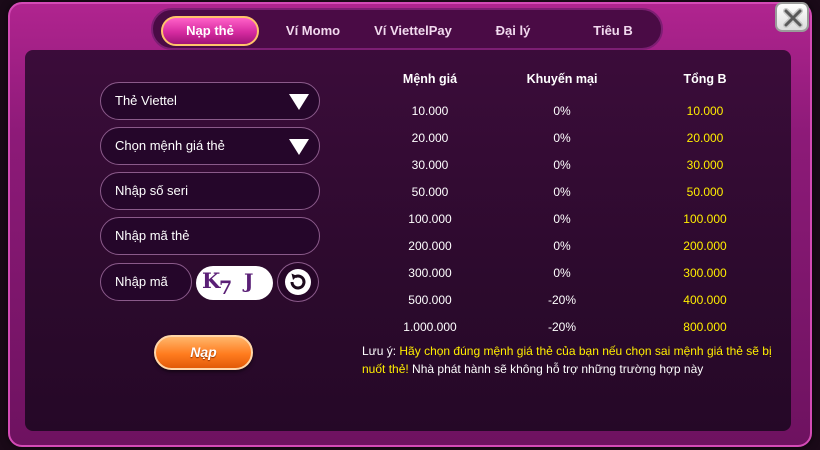  Describe the element at coordinates (430, 111) in the screenshot. I see `cell-value: 10.000` at that location.